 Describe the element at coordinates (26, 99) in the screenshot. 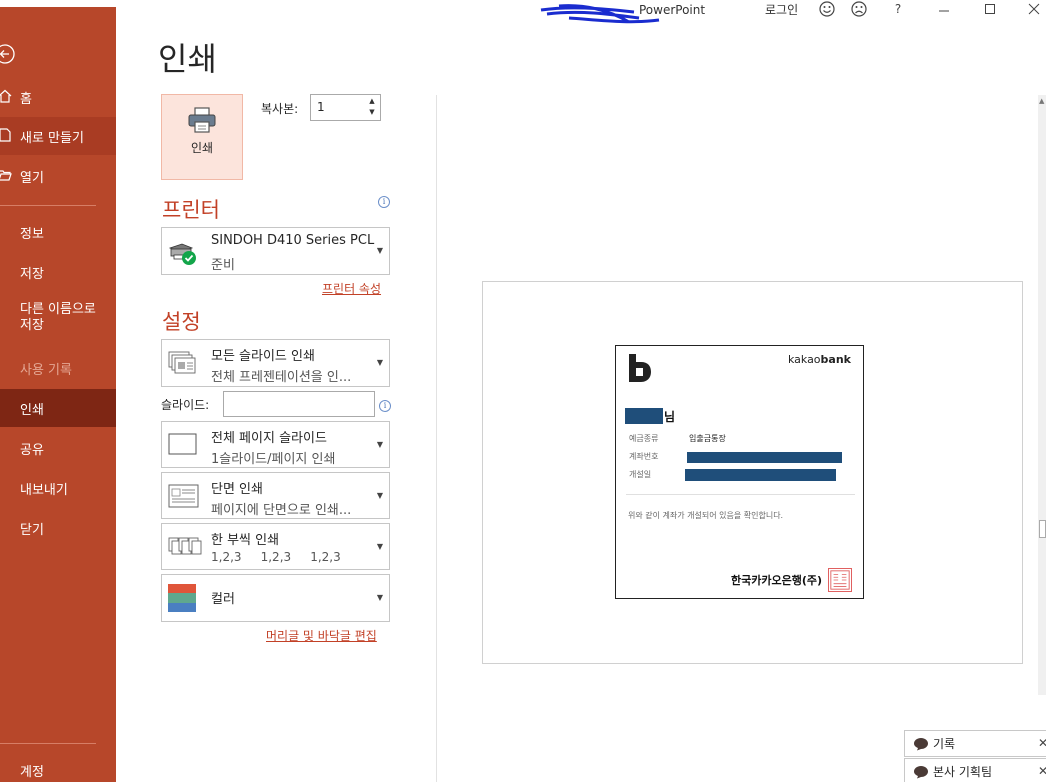

I see `sidebar-item-label: 홈` at that location.